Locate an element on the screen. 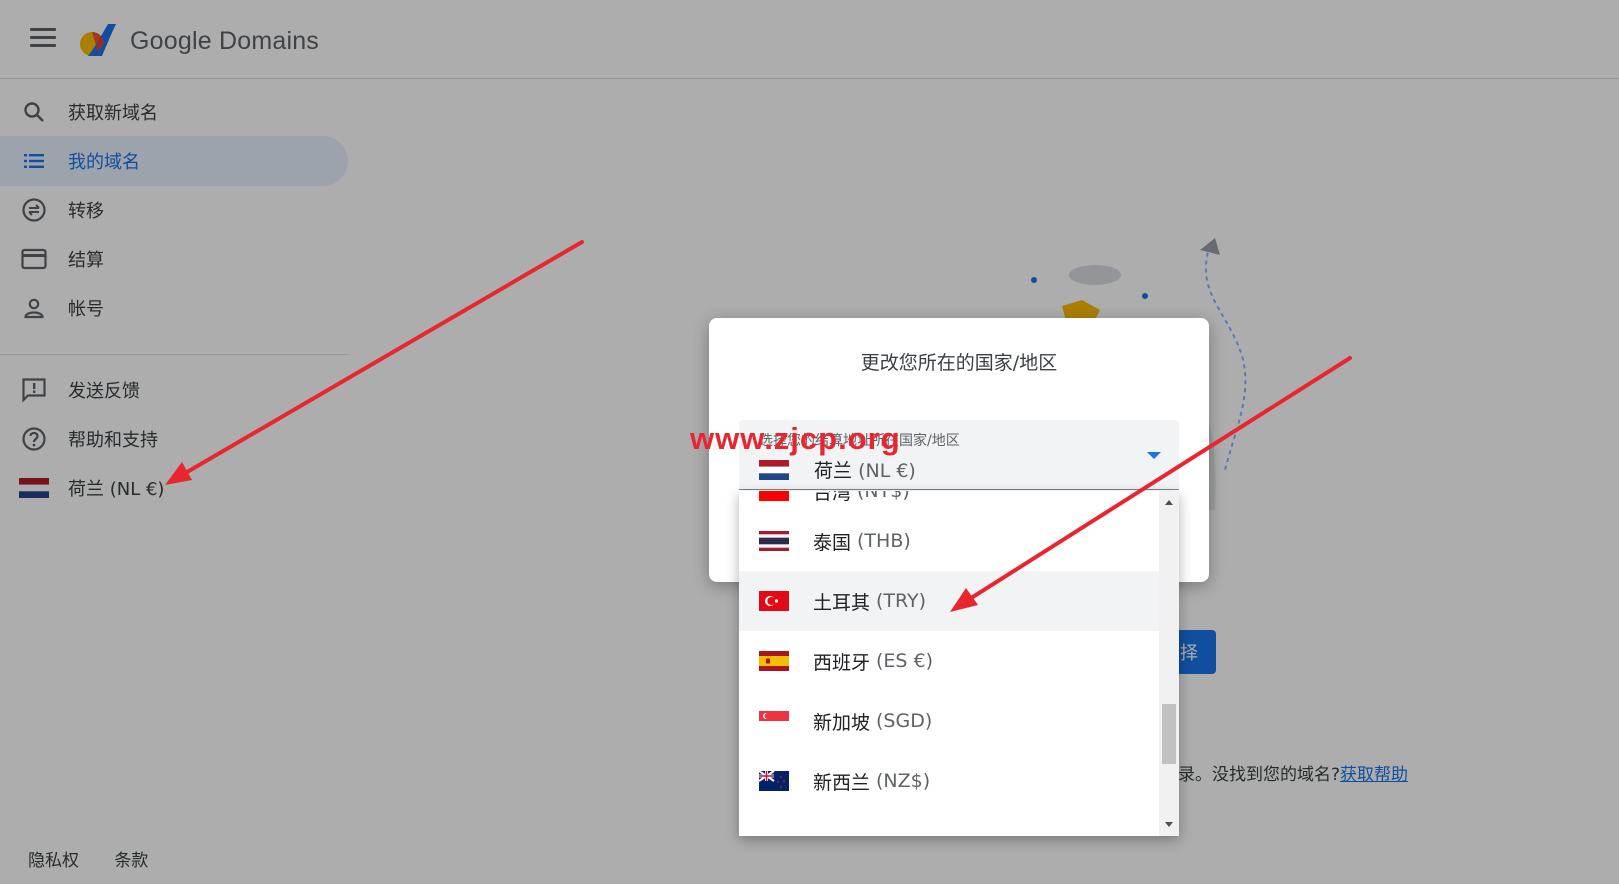 The height and width of the screenshot is (884, 1619). dropdown-item-thailand: 泰国 (THB) is located at coordinates (949, 541).